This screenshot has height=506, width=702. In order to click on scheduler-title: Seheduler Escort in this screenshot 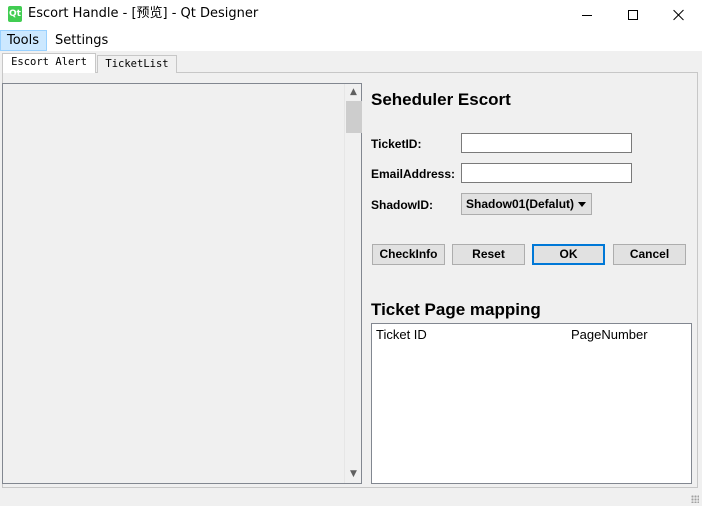, I will do `click(441, 99)`.